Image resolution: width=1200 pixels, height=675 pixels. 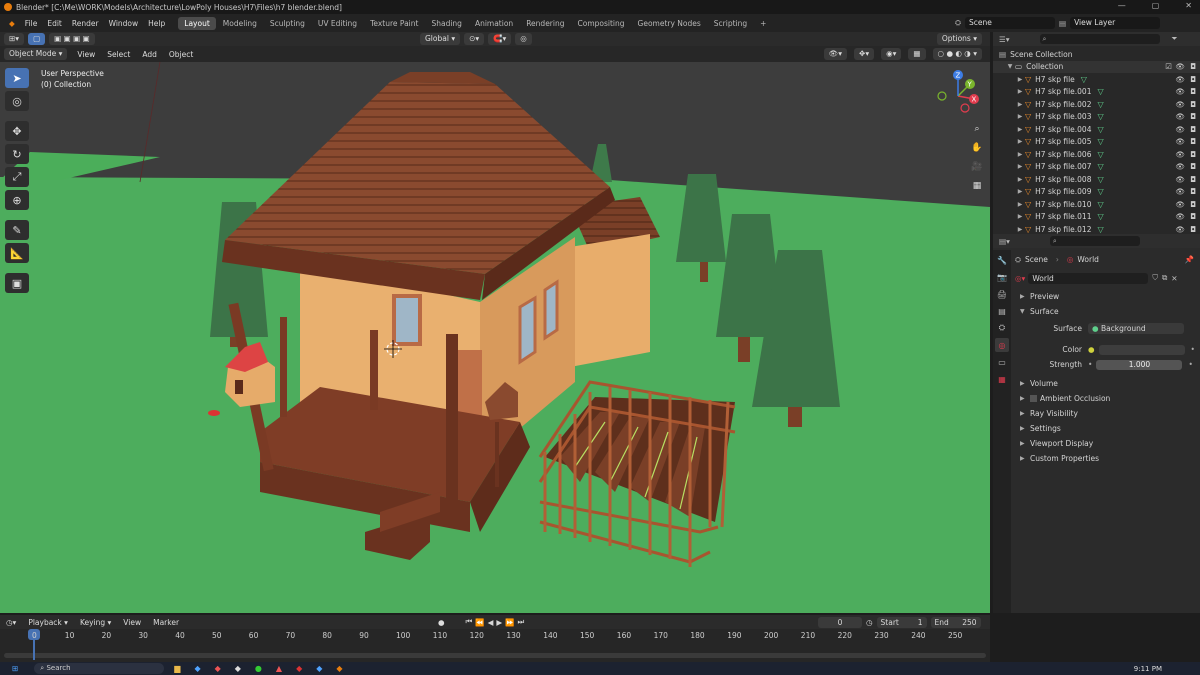 I want to click on tab-modeling: Modeling, so click(x=240, y=23).